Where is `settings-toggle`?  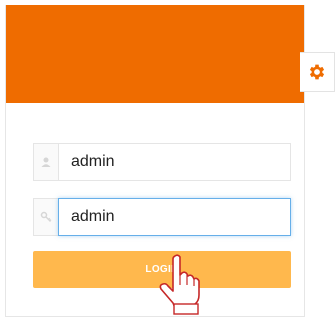 settings-toggle is located at coordinates (317, 72).